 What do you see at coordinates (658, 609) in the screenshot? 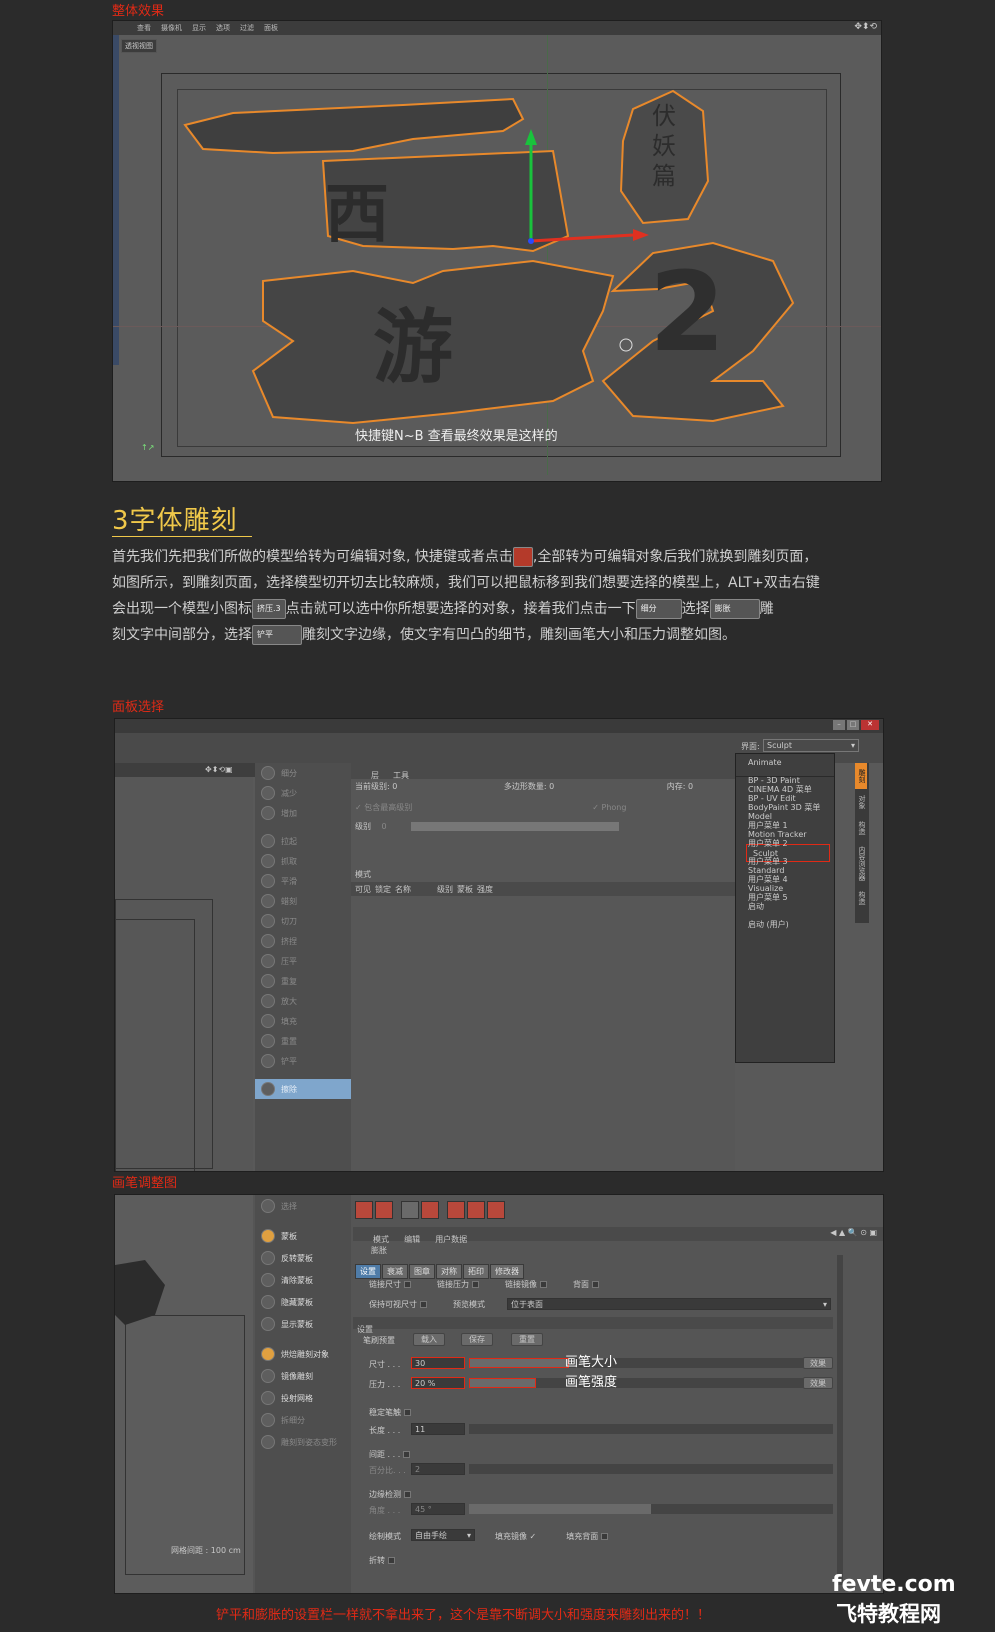
I see `subdivide-icon: 细分` at bounding box center [658, 609].